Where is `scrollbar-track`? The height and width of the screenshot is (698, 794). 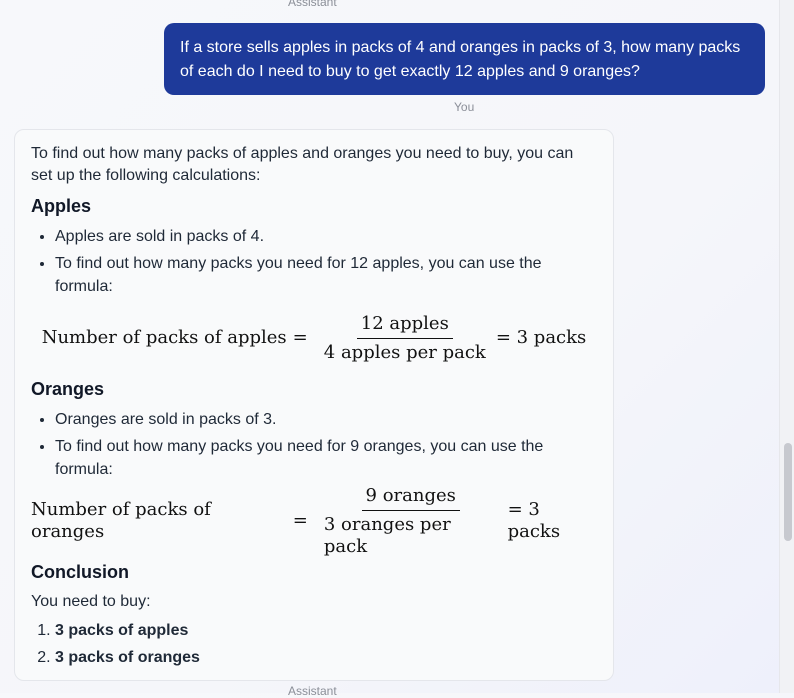 scrollbar-track is located at coordinates (786, 346).